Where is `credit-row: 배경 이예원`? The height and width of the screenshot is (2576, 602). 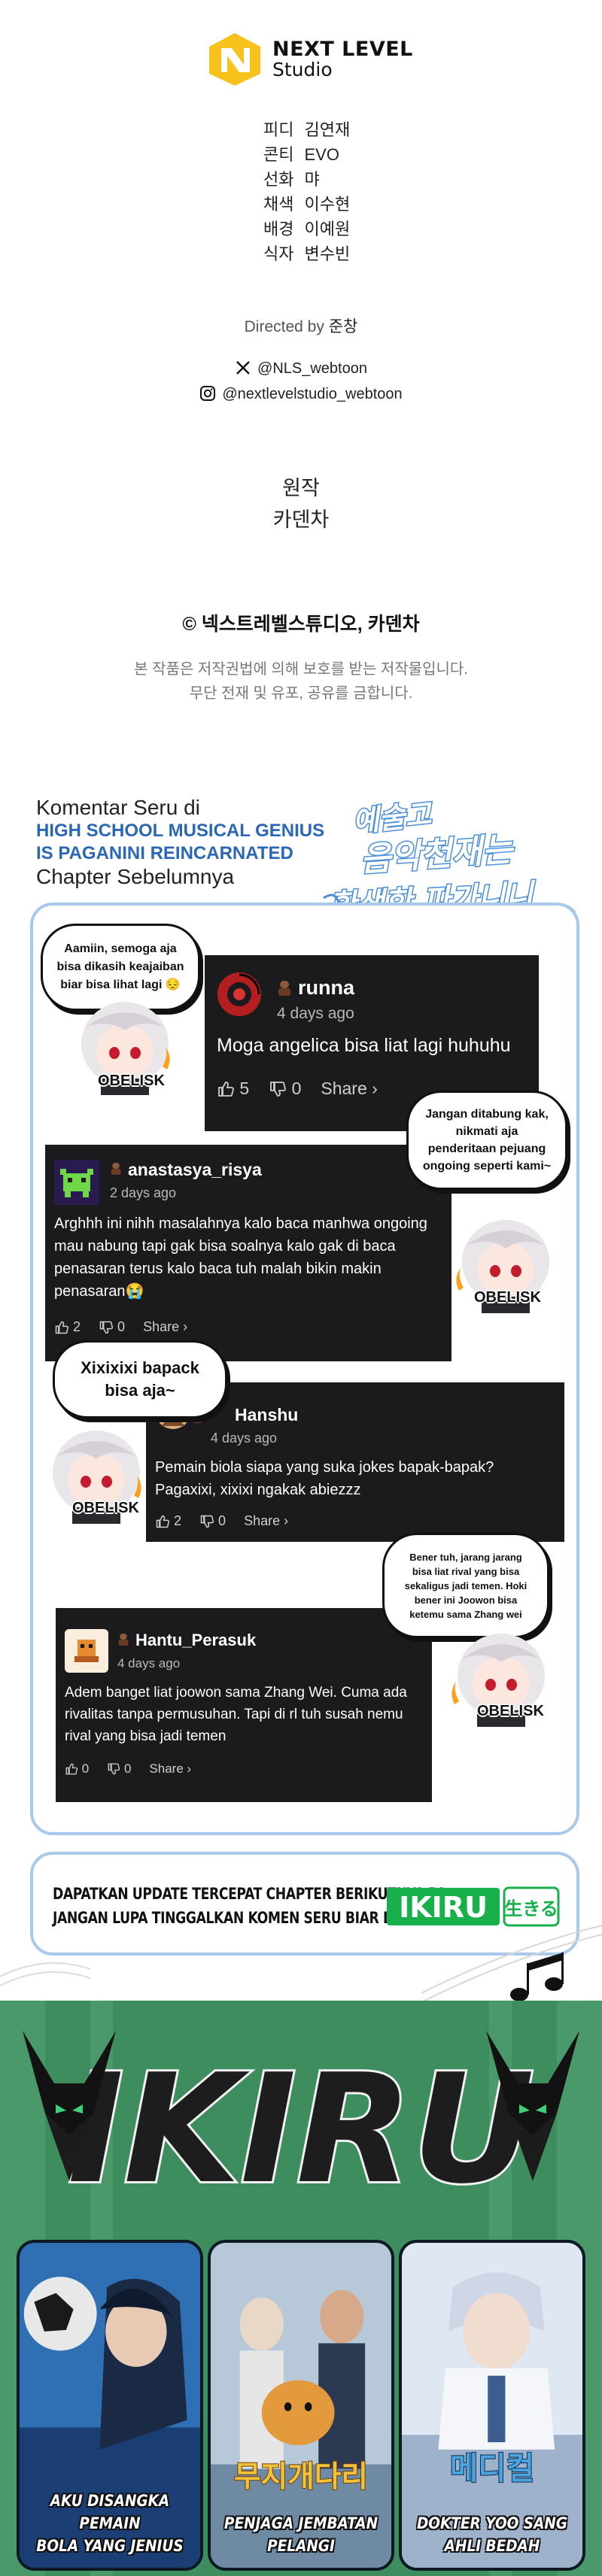
credit-row: 배경 이예원 is located at coordinates (306, 229).